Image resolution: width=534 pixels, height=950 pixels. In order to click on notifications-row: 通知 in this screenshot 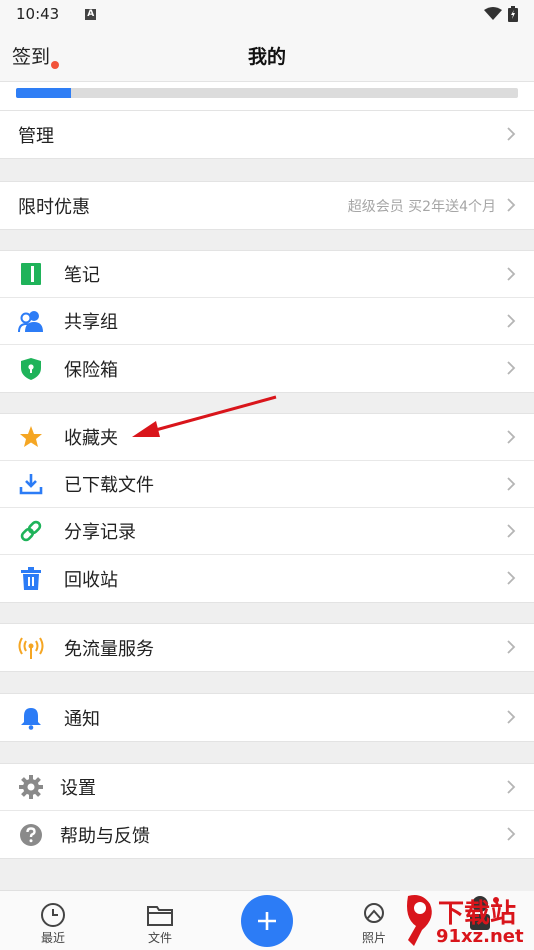, I will do `click(267, 717)`.